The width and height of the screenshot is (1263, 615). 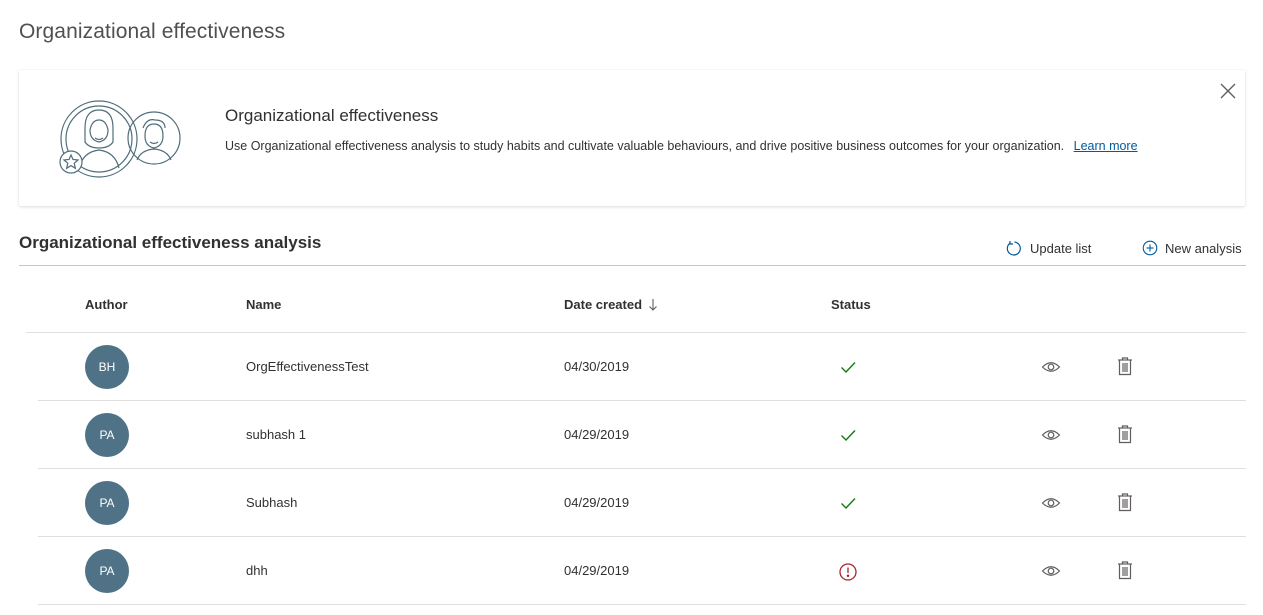 What do you see at coordinates (642, 503) in the screenshot?
I see `table-row: PA Subhash 04/29/2019` at bounding box center [642, 503].